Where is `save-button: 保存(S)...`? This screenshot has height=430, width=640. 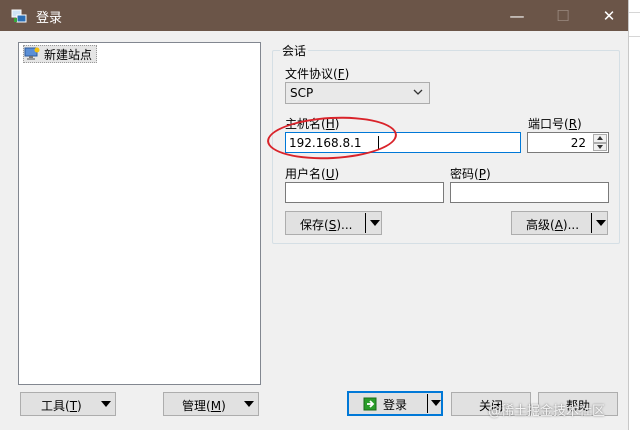 save-button: 保存(S)... is located at coordinates (333, 223).